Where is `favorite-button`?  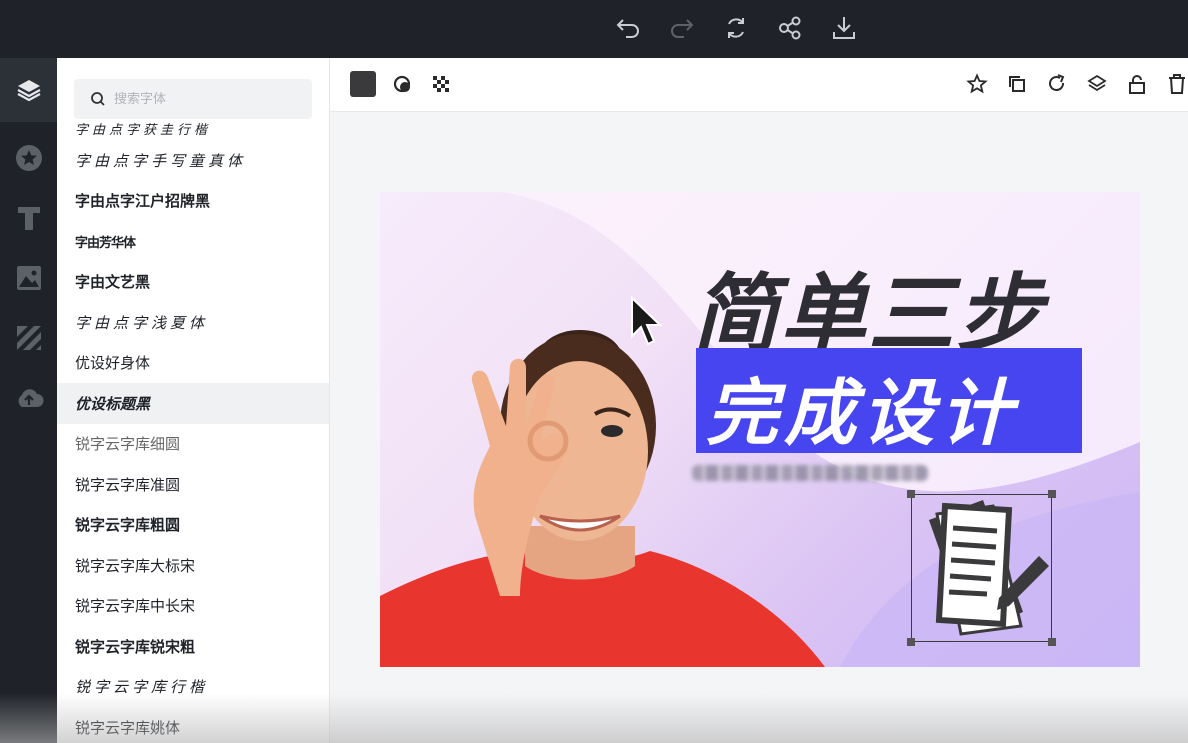
favorite-button is located at coordinates (977, 84).